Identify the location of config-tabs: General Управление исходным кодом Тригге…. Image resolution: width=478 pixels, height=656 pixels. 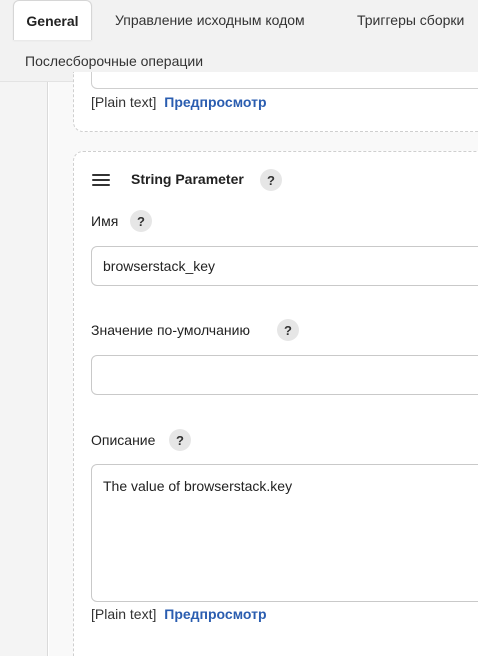
(239, 41).